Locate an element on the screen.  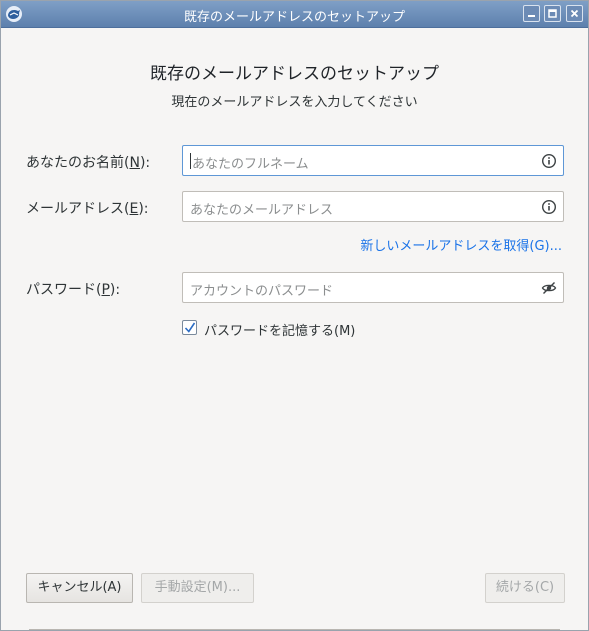
maximize-button is located at coordinates (552, 13).